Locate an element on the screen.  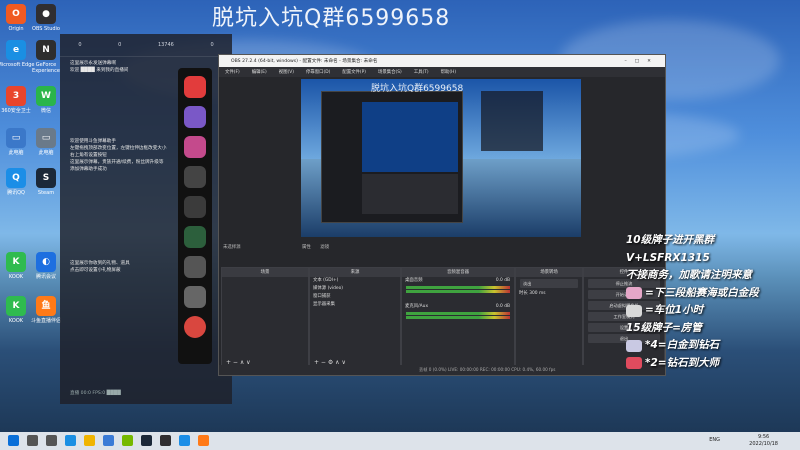
obs-preview: 脱坑入坑Q群6599658 is located at coordinates (441, 158).